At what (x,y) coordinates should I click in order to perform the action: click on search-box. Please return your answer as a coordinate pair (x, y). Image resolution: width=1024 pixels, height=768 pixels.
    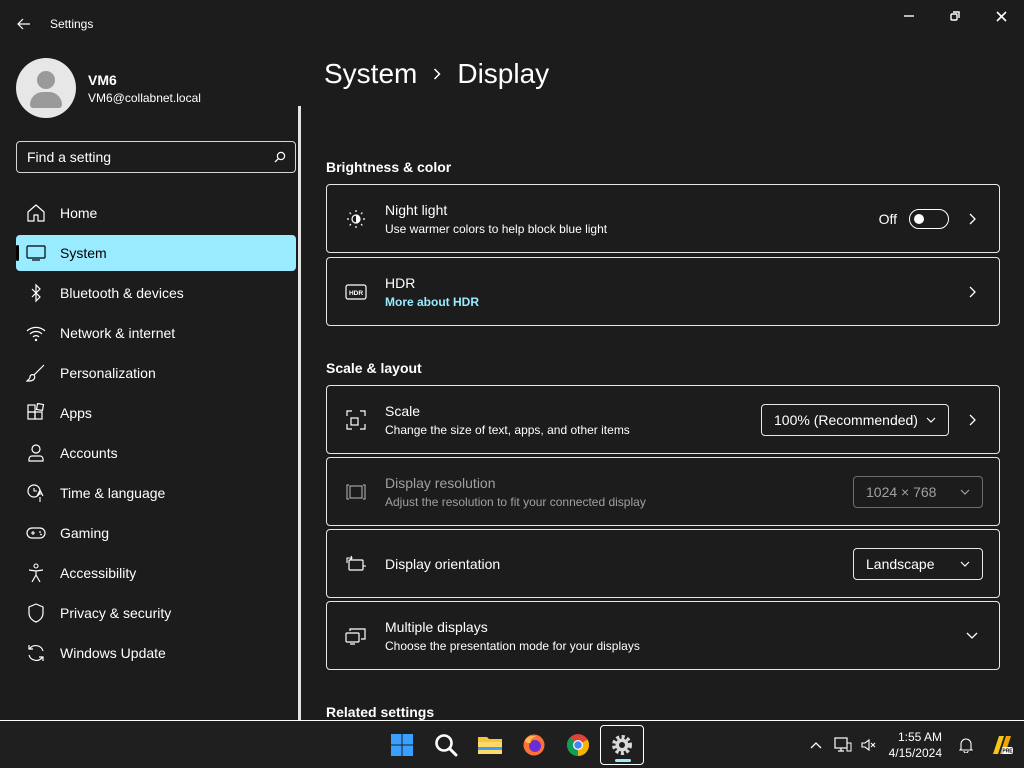
    Looking at the image, I should click on (156, 157).